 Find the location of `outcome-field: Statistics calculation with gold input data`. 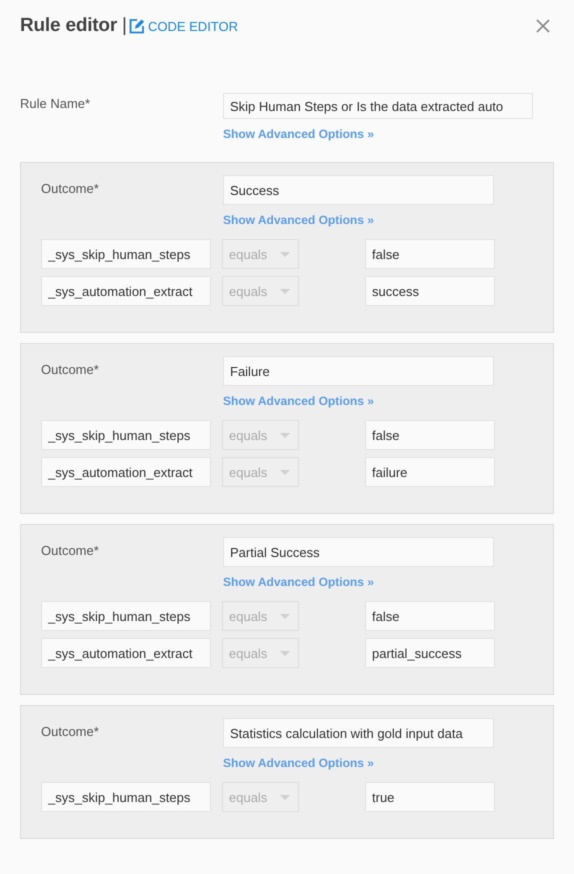

outcome-field: Statistics calculation with gold input data is located at coordinates (358, 733).